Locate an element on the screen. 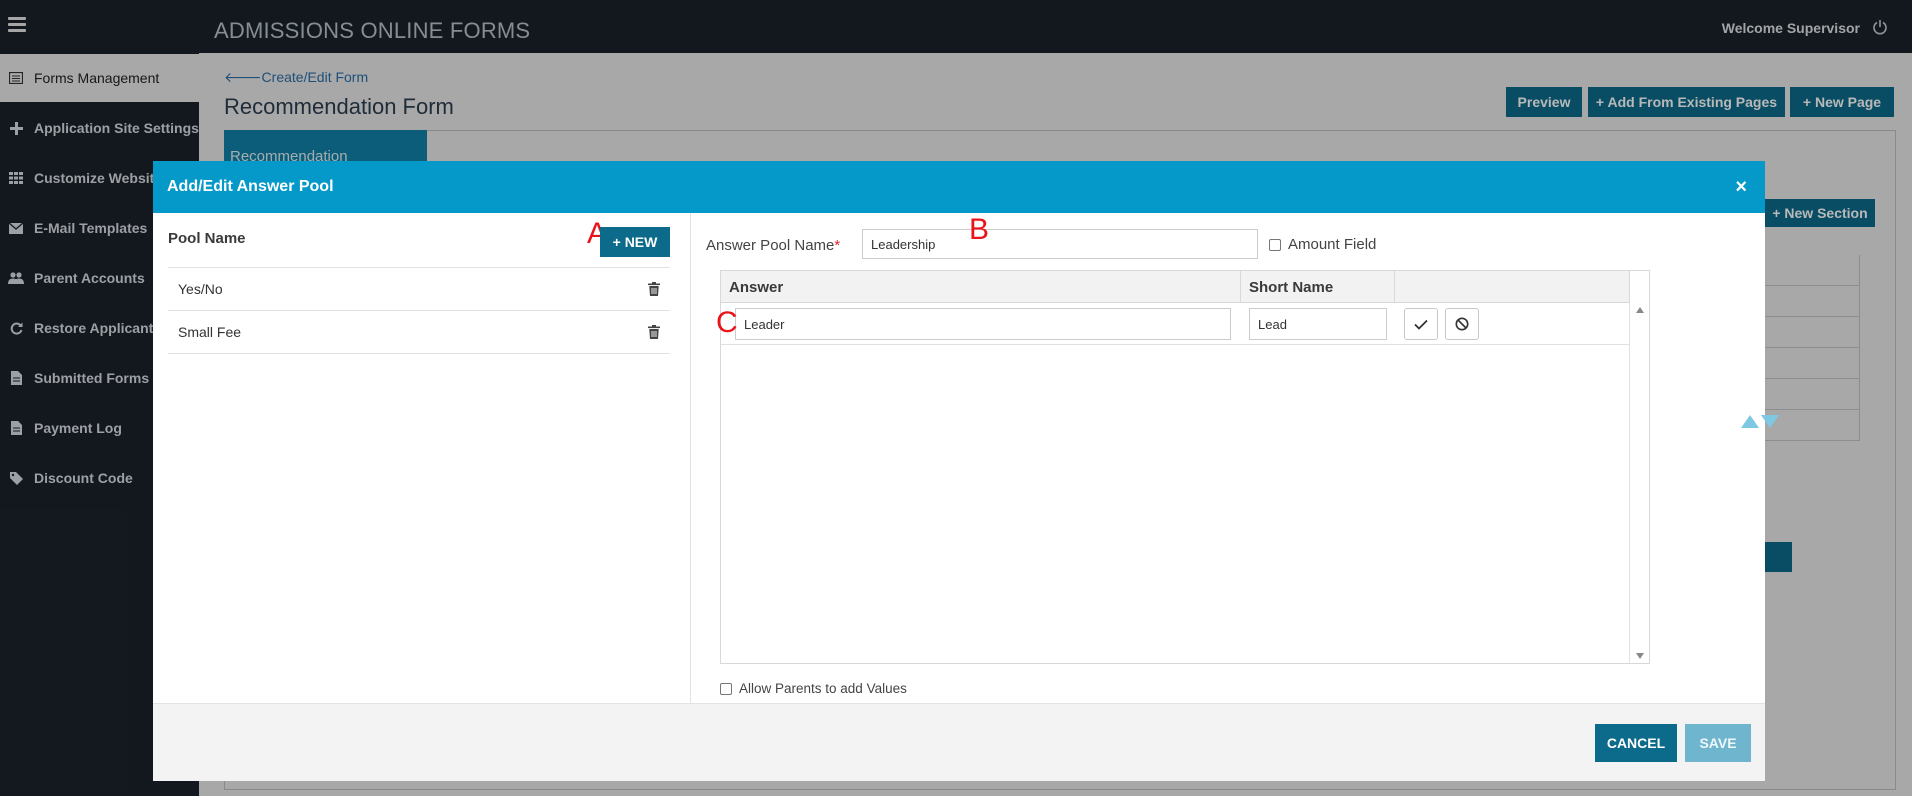  allow-parents-checkbox: Allow Parents to add Values is located at coordinates (813, 688).